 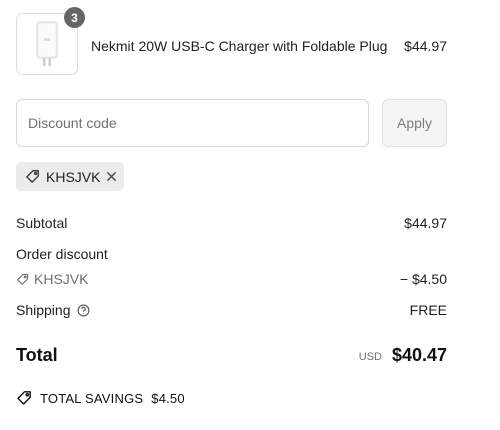 What do you see at coordinates (92, 398) in the screenshot?
I see `total-savings-label: TOTAL SAVINGS` at bounding box center [92, 398].